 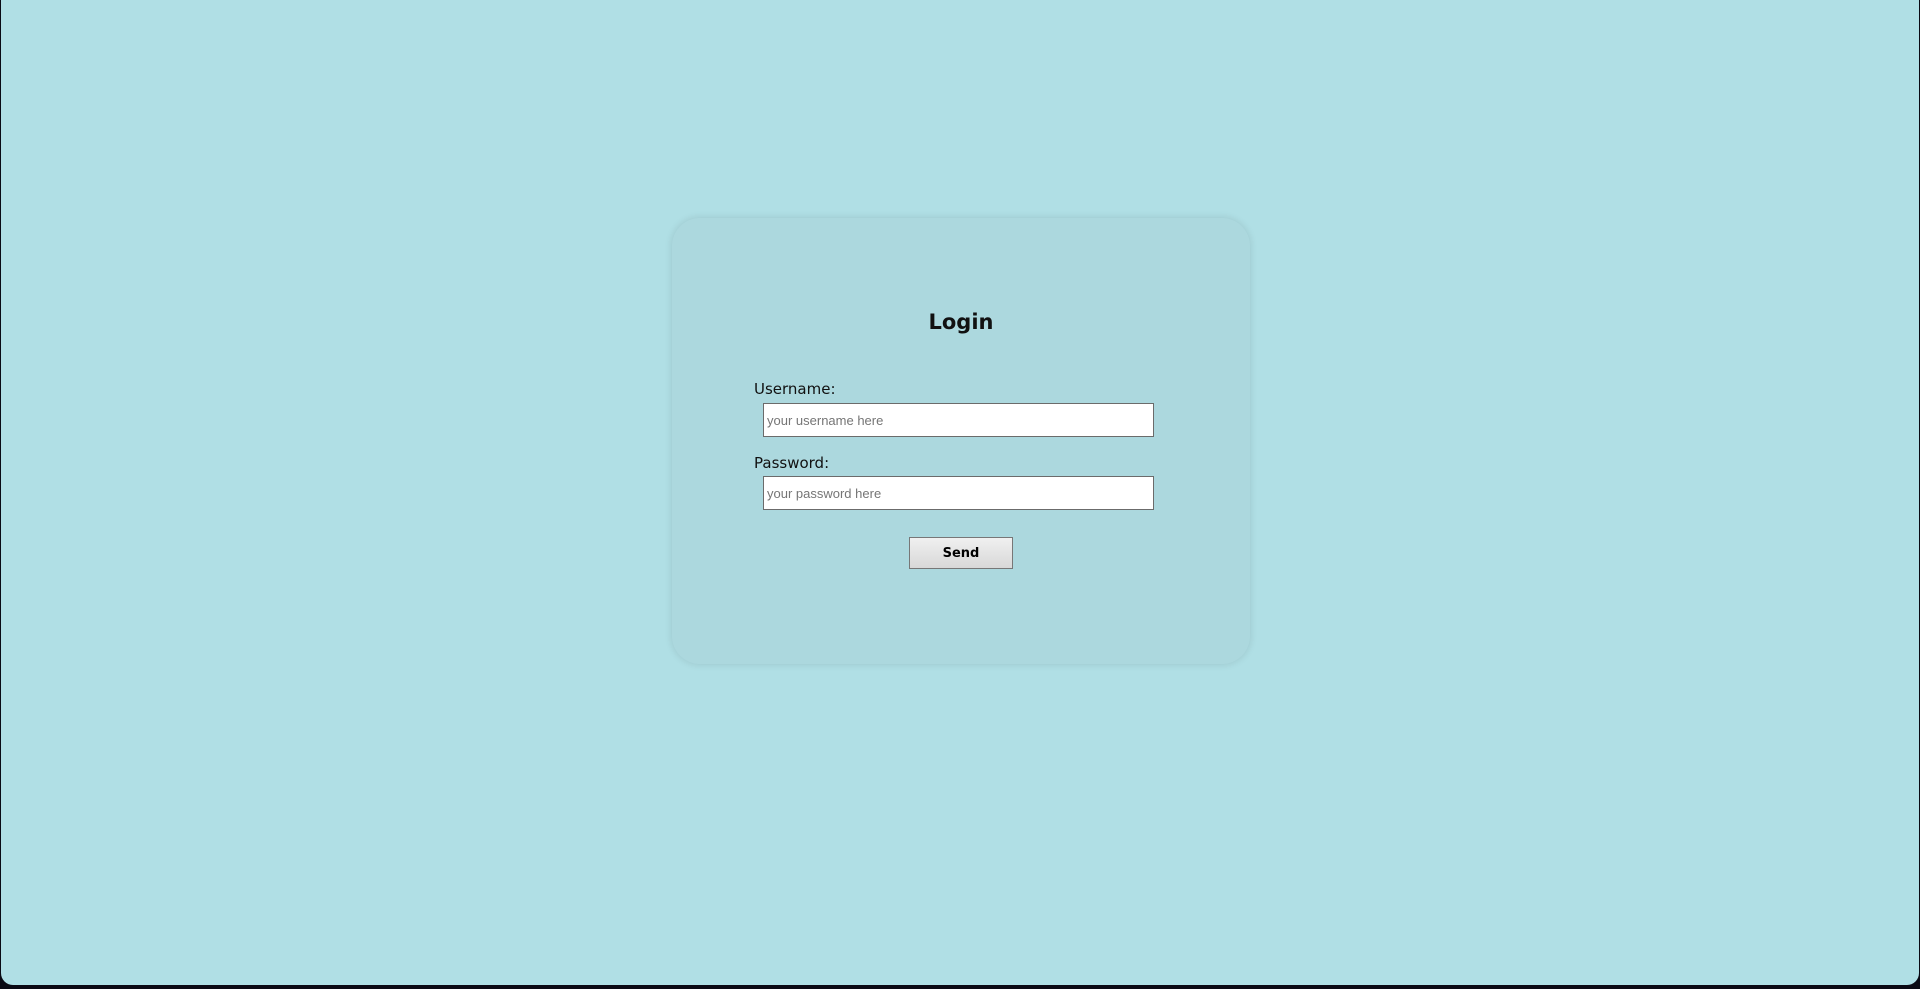 I want to click on username-label: Username:, so click(x=795, y=389).